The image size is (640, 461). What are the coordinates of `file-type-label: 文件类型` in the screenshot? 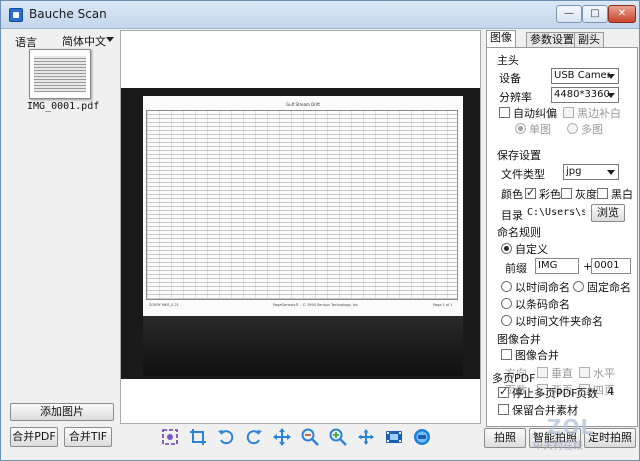 It's located at (523, 174).